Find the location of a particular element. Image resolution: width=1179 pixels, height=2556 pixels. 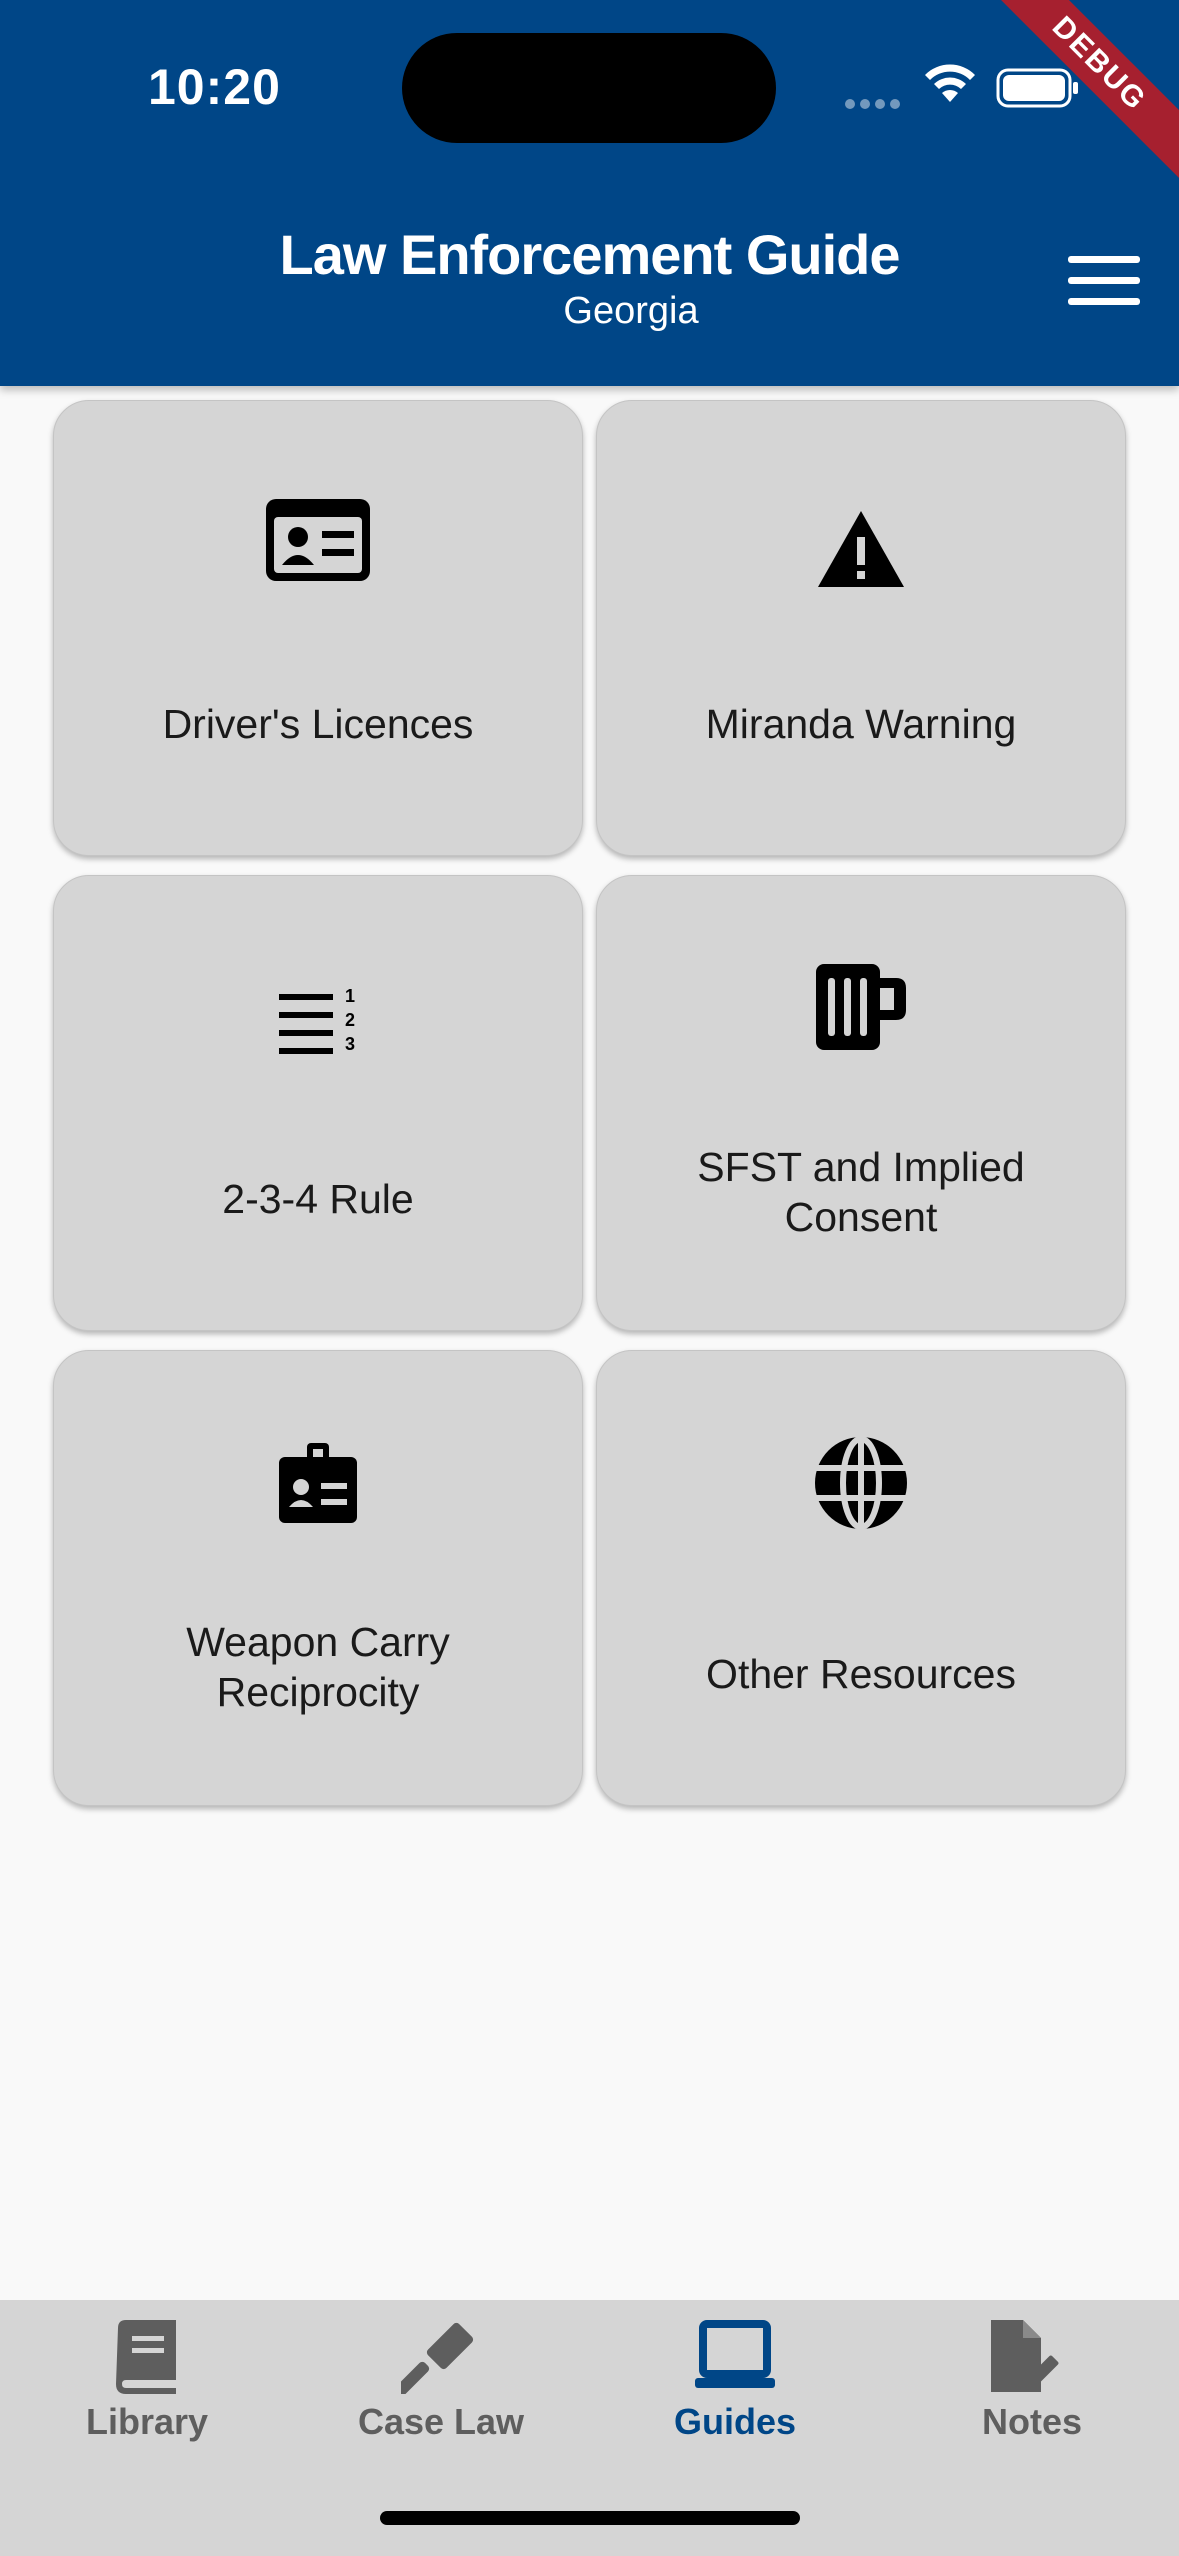

menu-button is located at coordinates (1105, 282).